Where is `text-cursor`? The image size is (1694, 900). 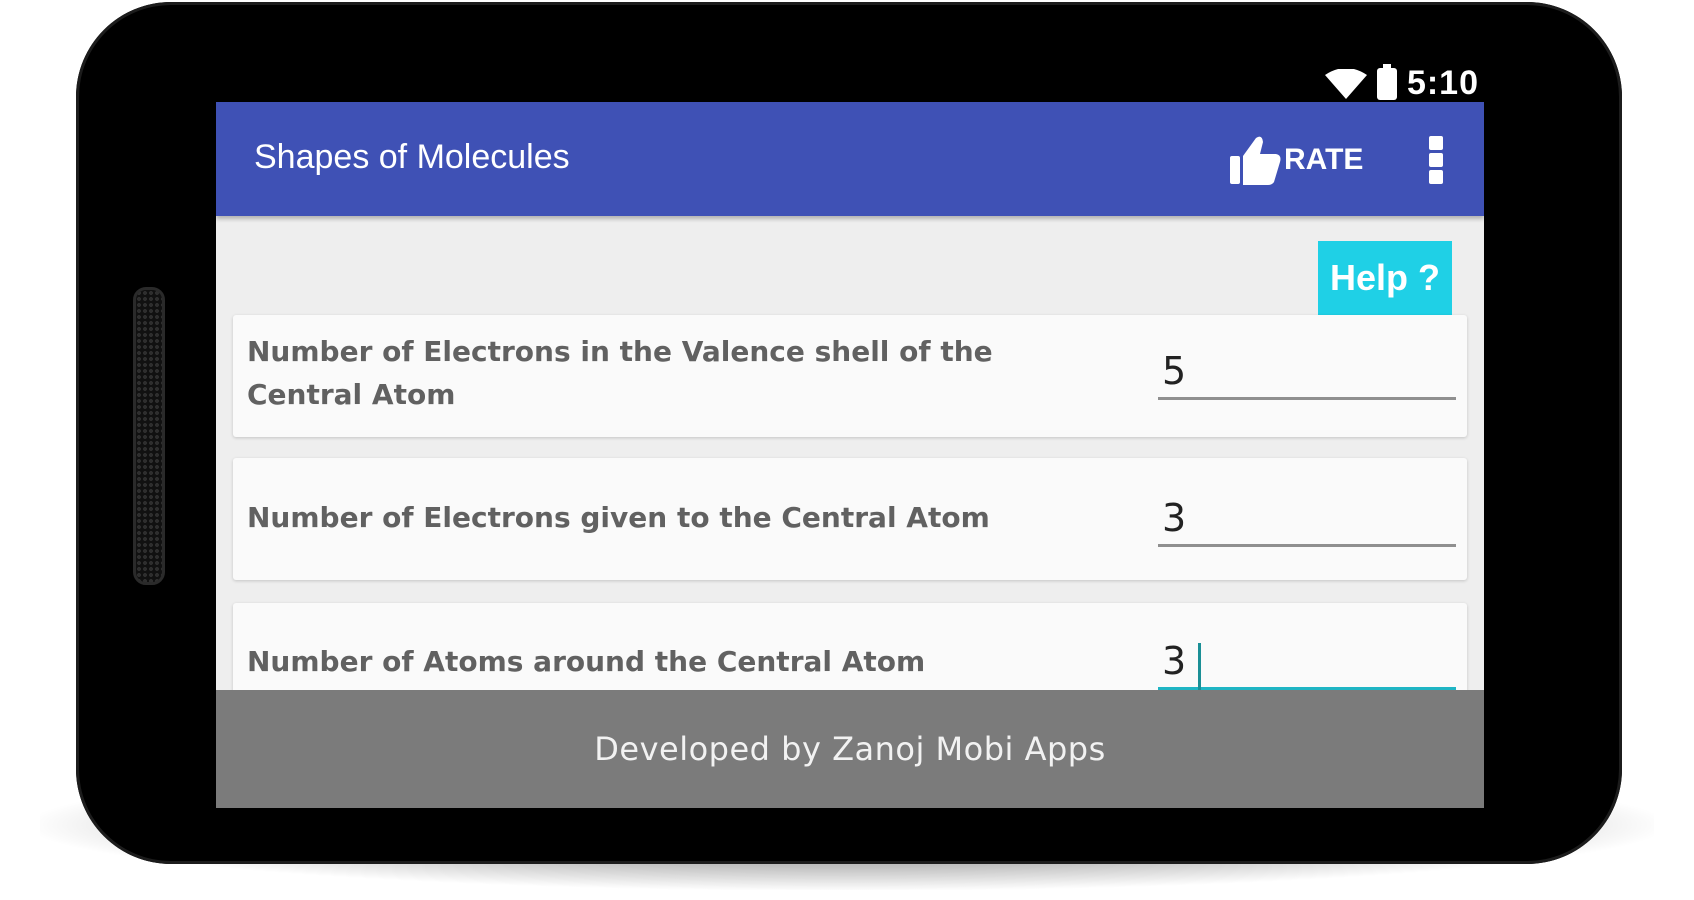
text-cursor is located at coordinates (1199, 667).